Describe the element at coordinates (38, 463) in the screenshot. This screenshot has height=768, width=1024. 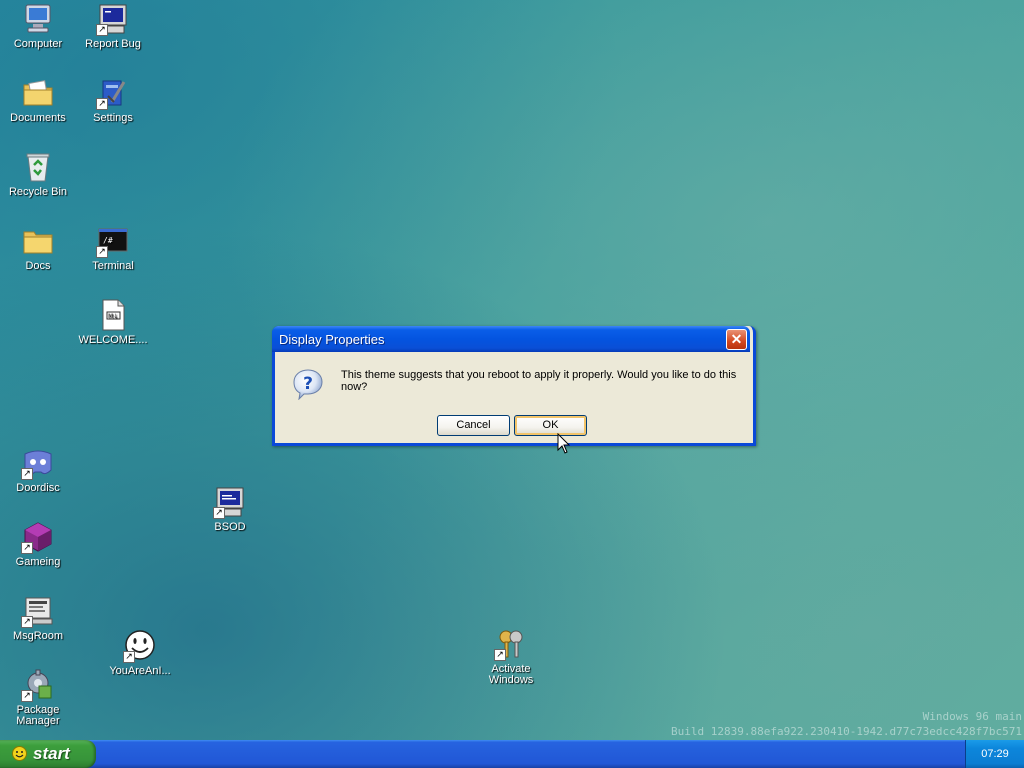
I see `doordisc-icon: ↗` at that location.